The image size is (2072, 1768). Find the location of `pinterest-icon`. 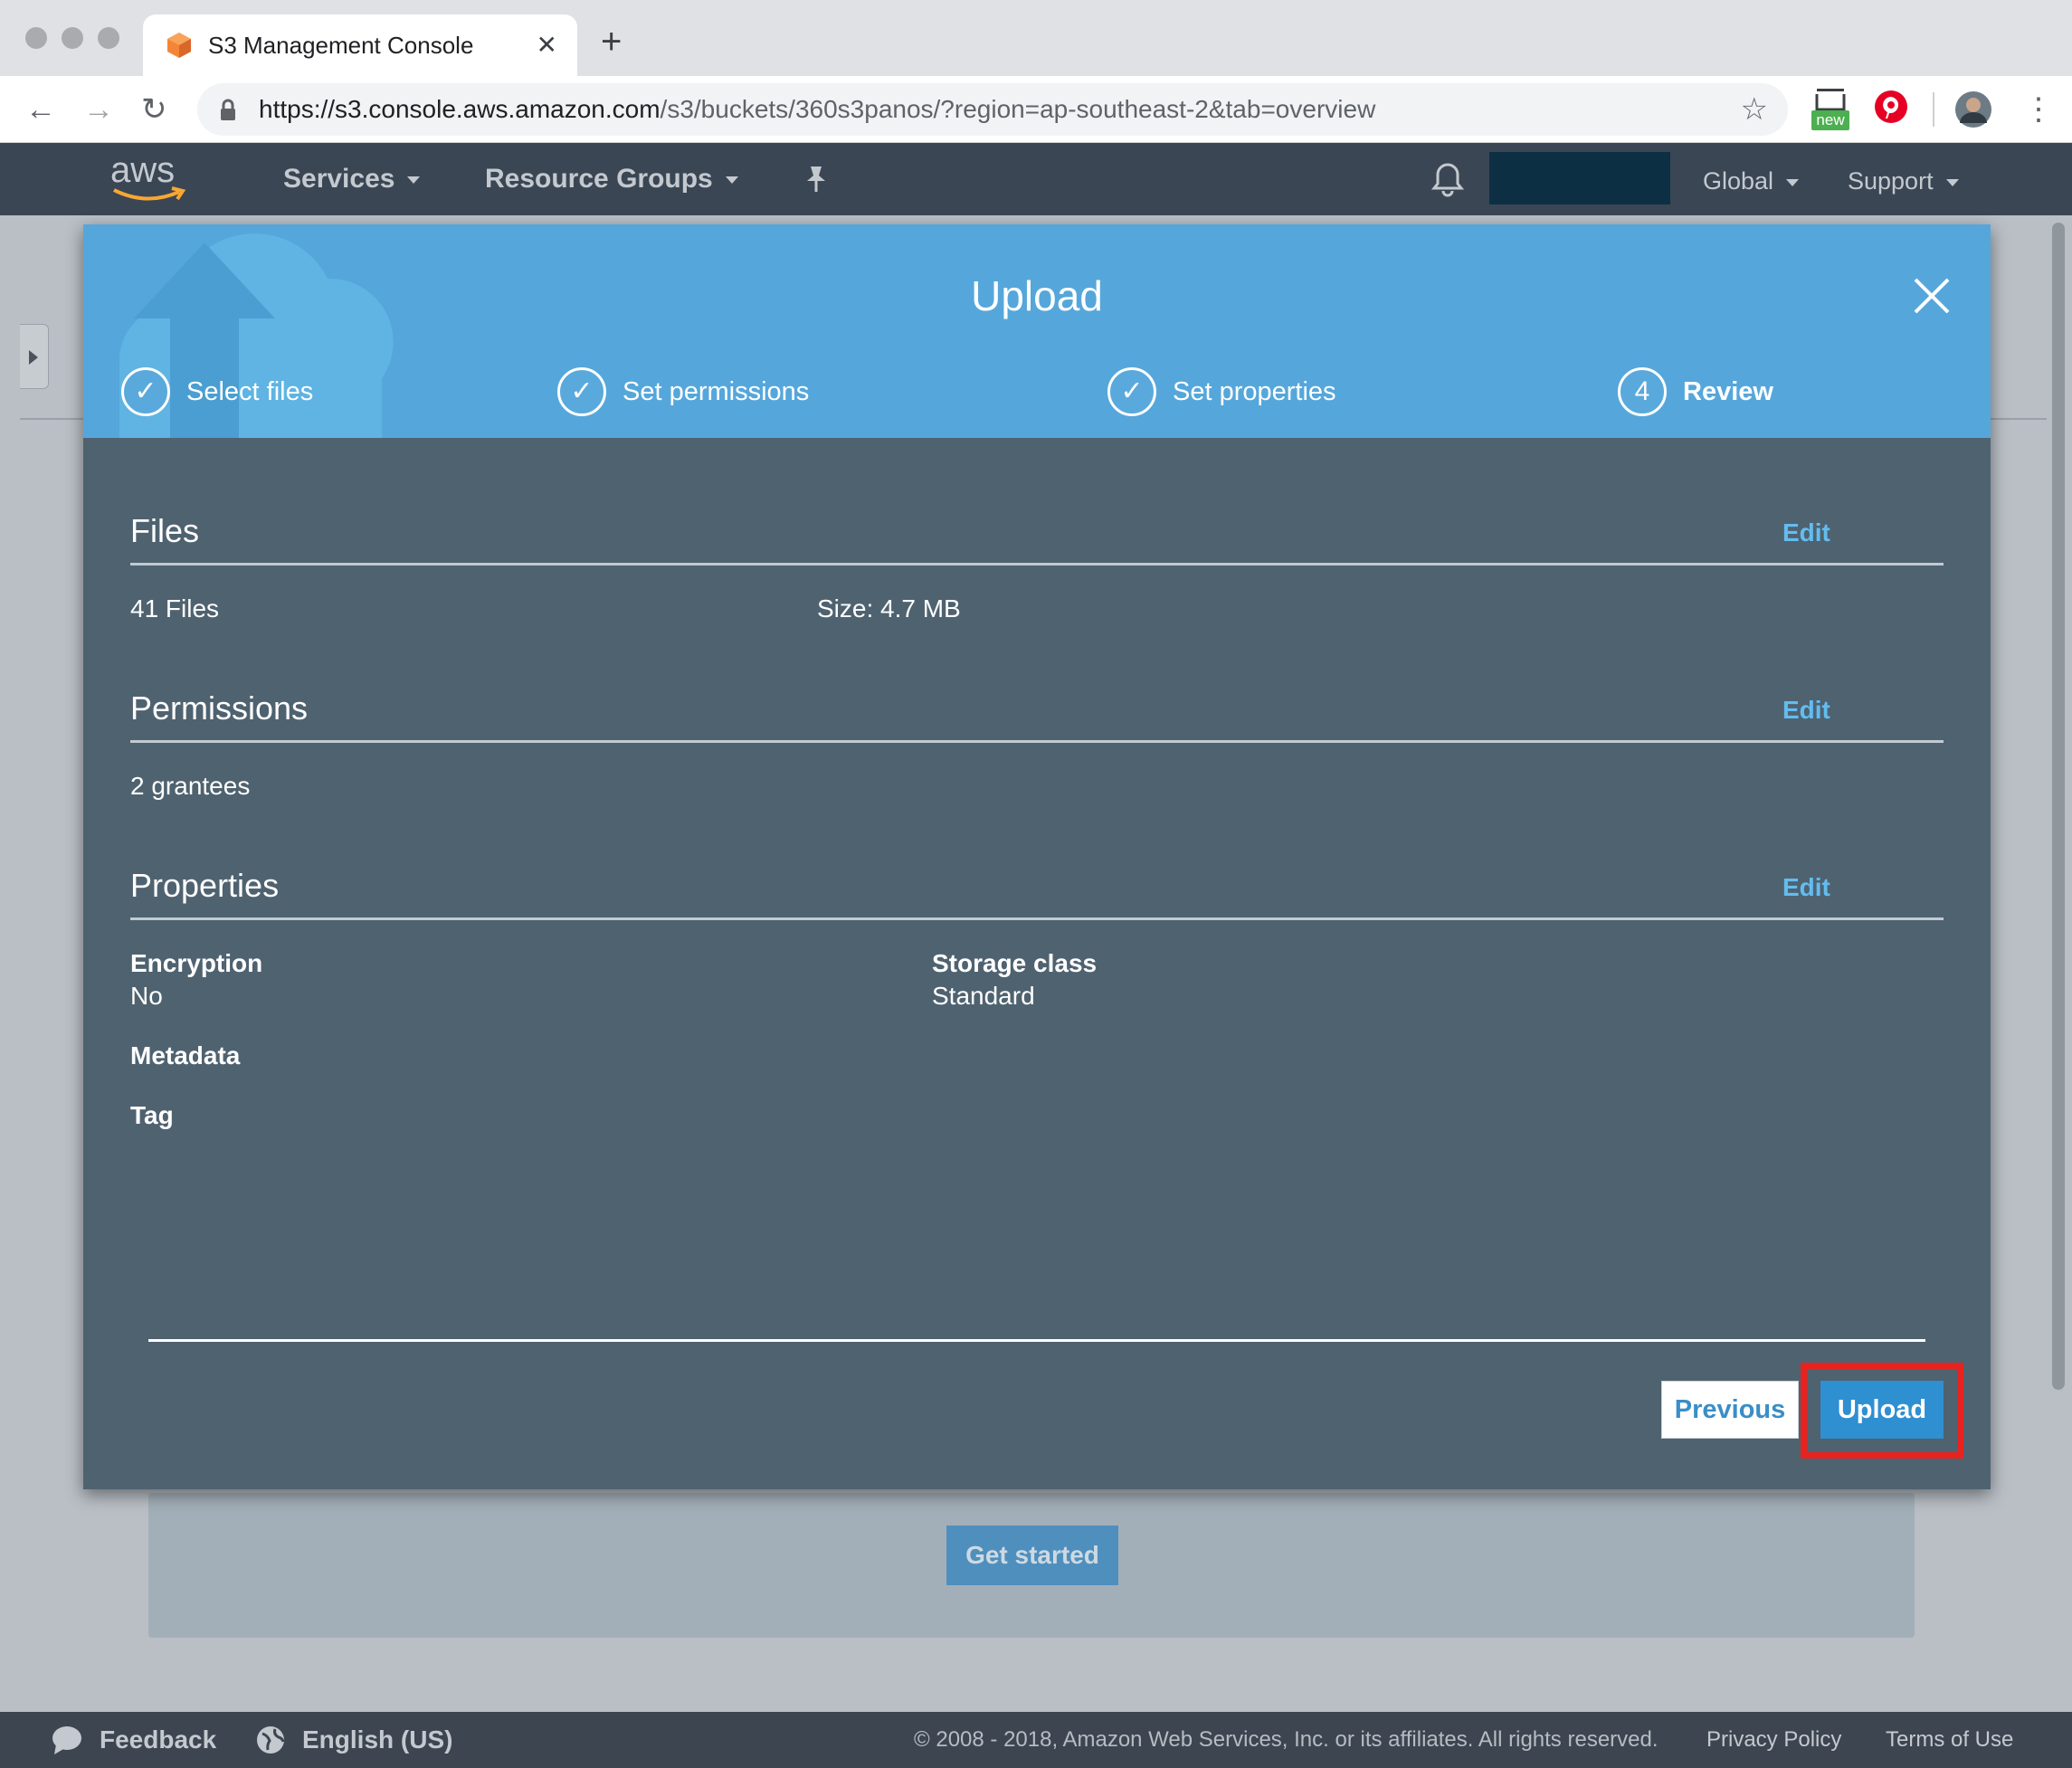

pinterest-icon is located at coordinates (1891, 107).